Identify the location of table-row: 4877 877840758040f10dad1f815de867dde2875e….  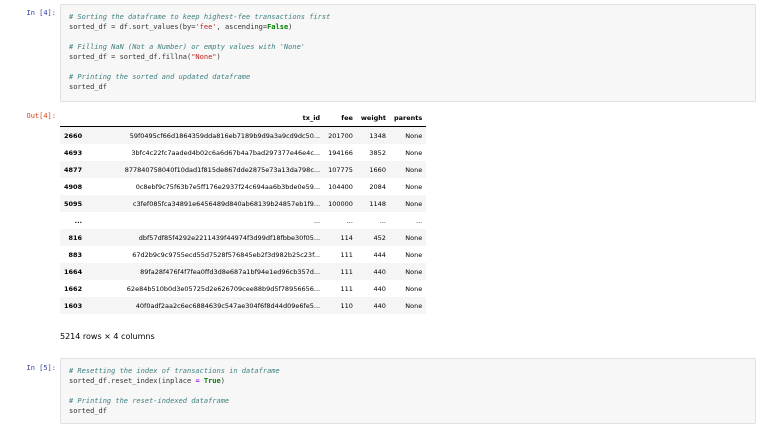
(243, 169).